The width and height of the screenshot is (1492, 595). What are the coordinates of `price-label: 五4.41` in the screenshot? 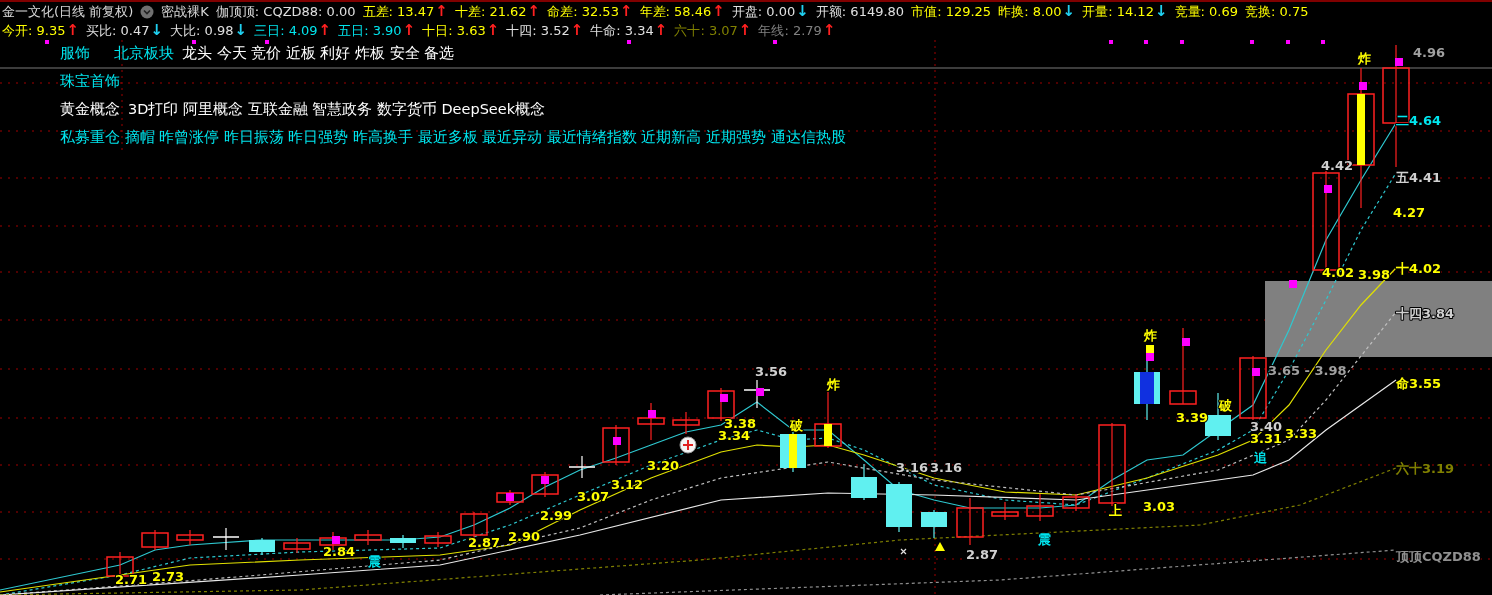 It's located at (1419, 177).